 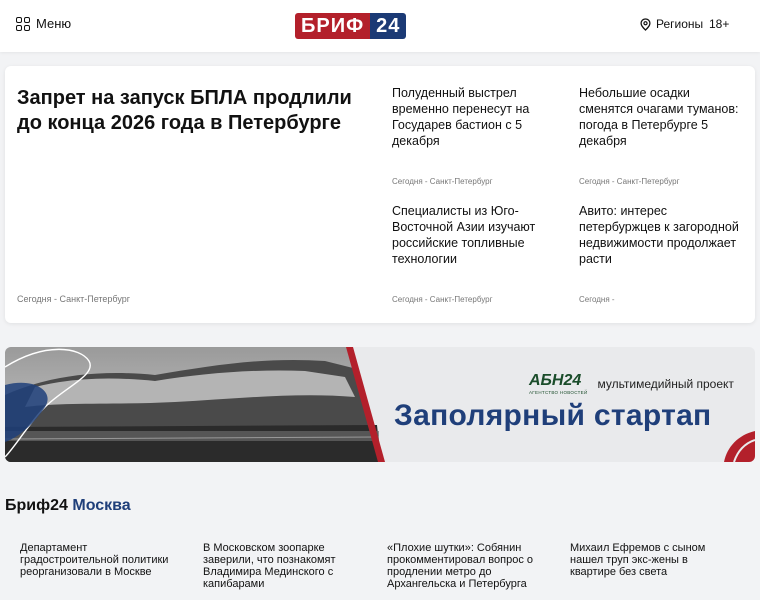 What do you see at coordinates (333, 26) in the screenshot?
I see `logo-text-brif: БРИФ` at bounding box center [333, 26].